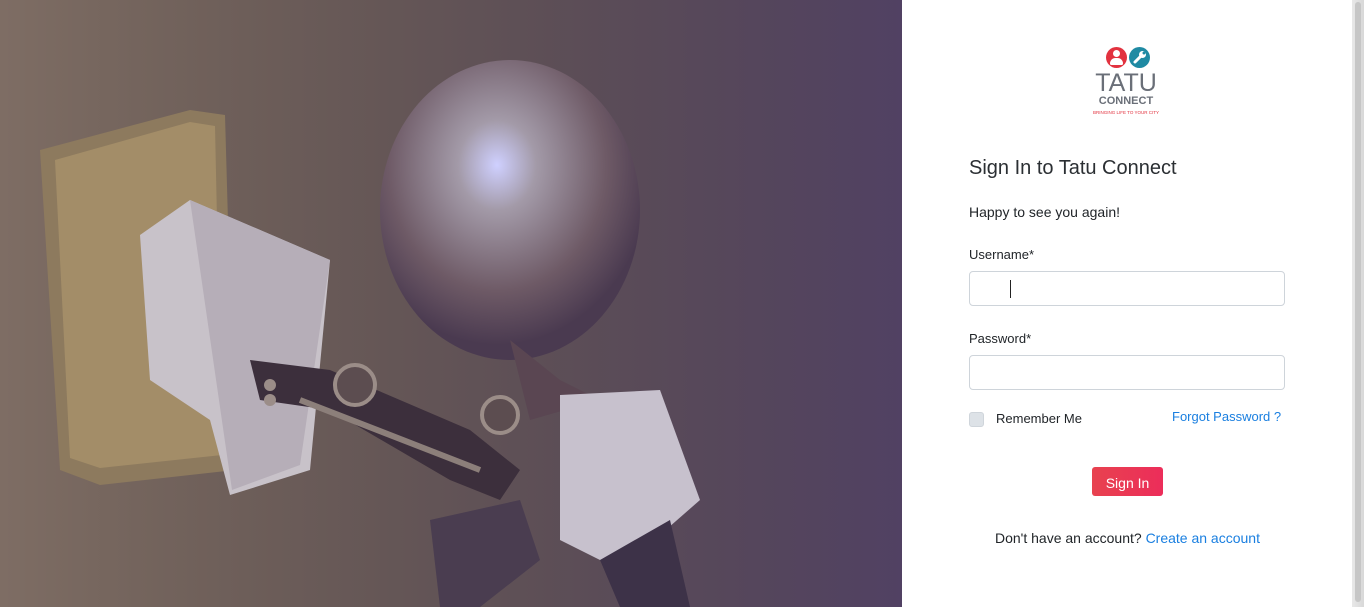  Describe the element at coordinates (1039, 418) in the screenshot. I see `remember-me-label: Remember Me` at that location.